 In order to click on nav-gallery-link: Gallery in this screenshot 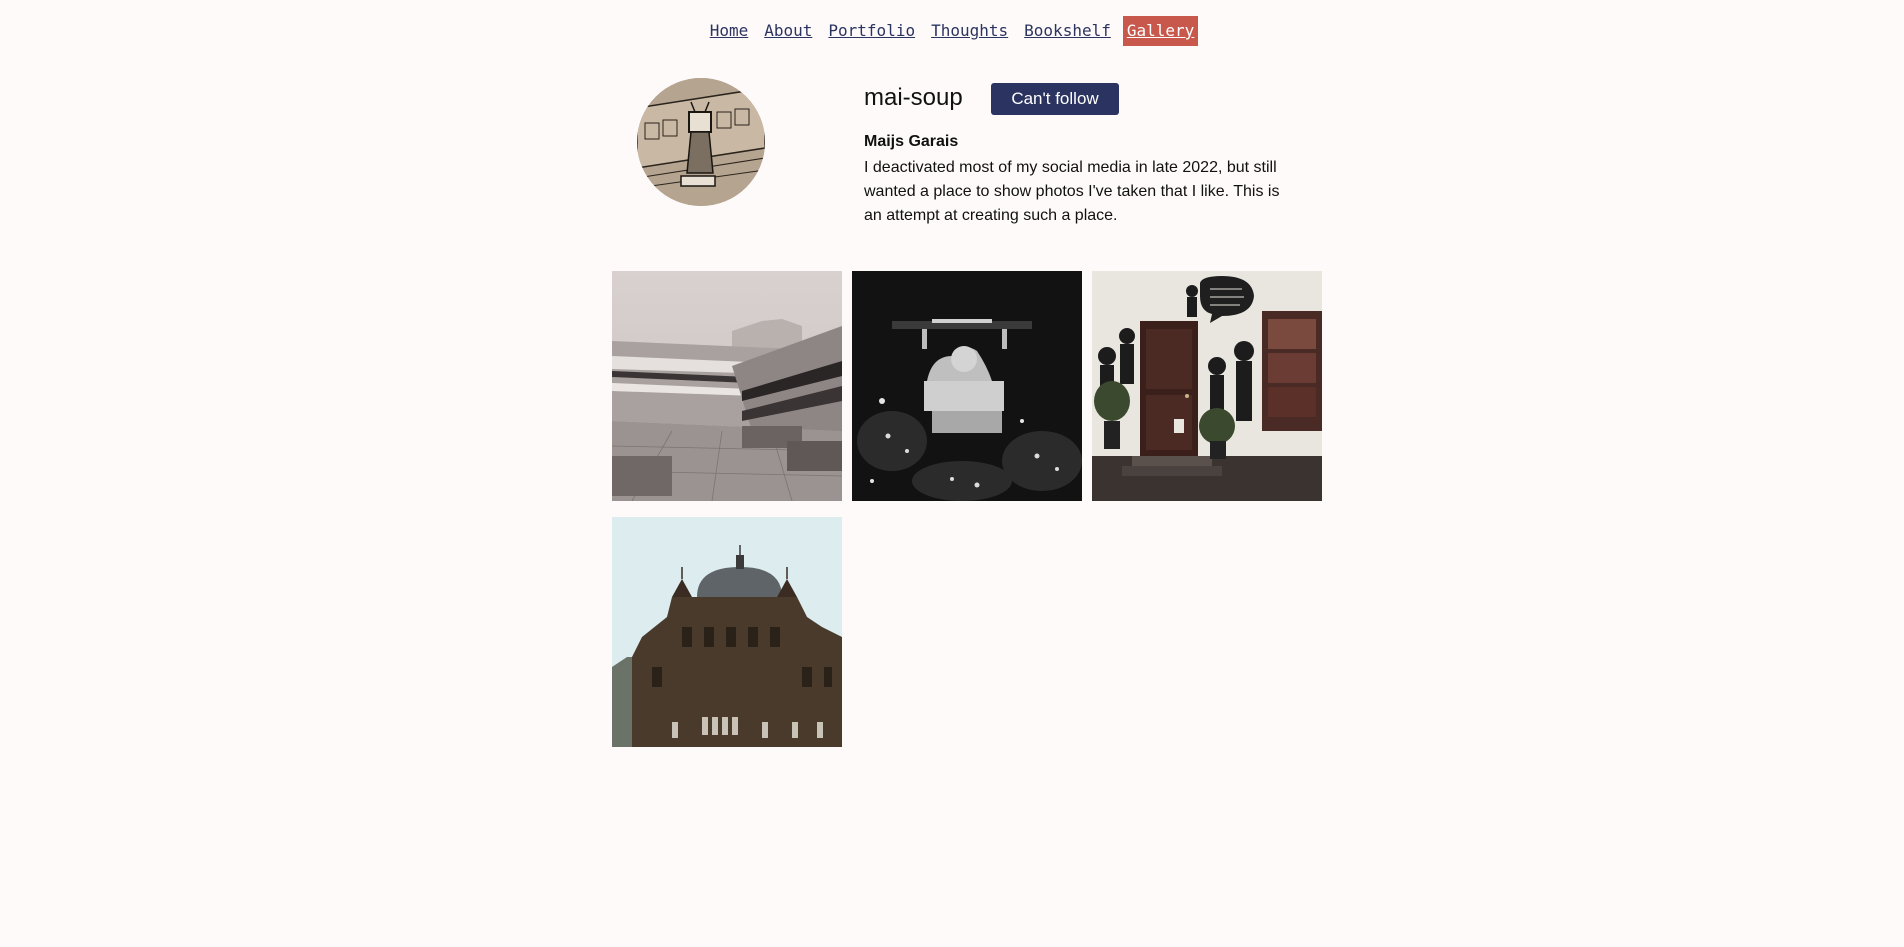, I will do `click(1160, 31)`.